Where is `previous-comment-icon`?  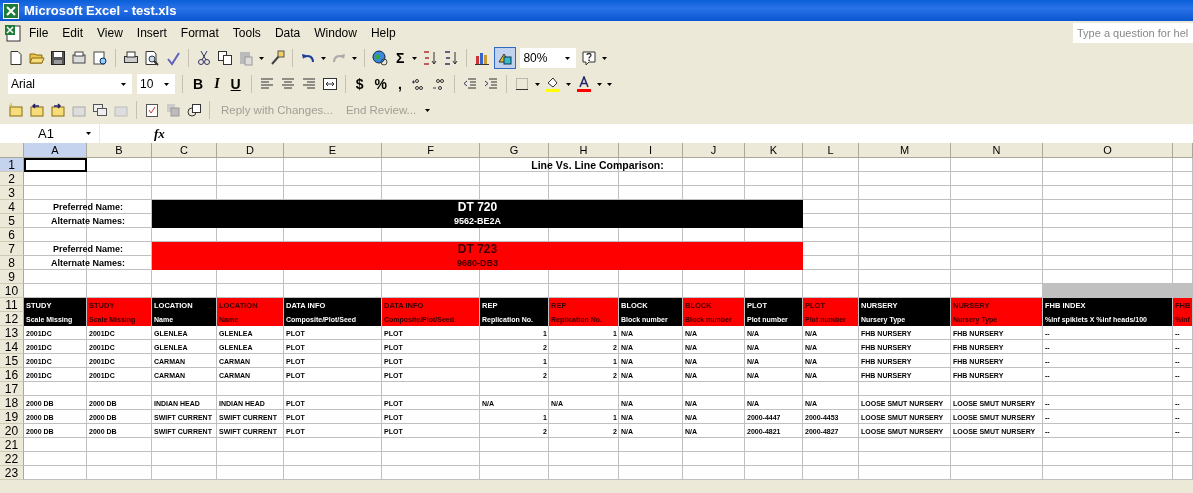
previous-comment-icon is located at coordinates (37, 110).